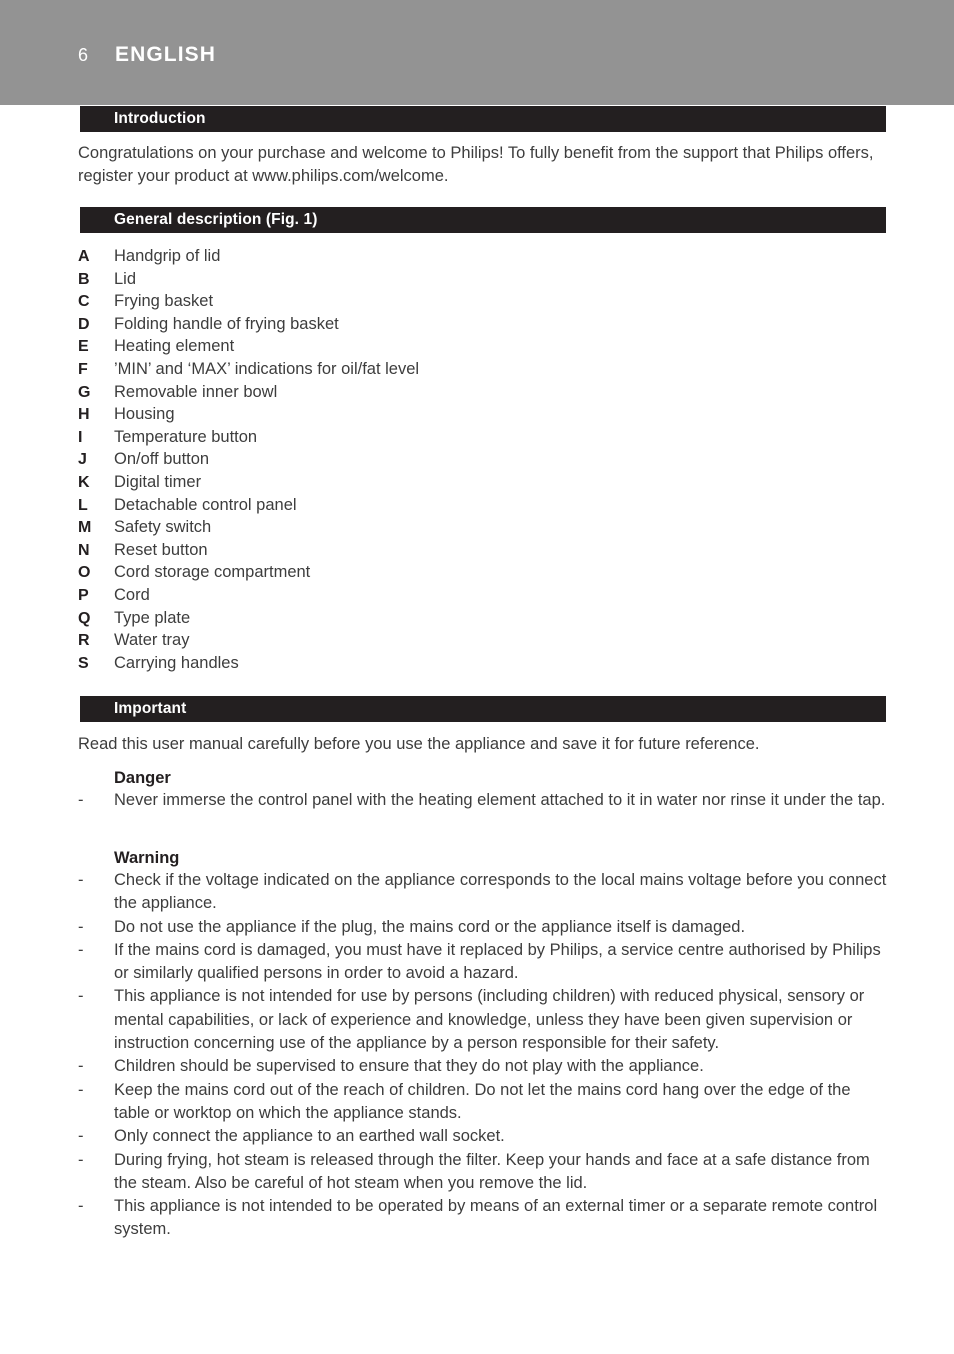  Describe the element at coordinates (484, 256) in the screenshot. I see `description-item: A Handgrip of lid` at that location.